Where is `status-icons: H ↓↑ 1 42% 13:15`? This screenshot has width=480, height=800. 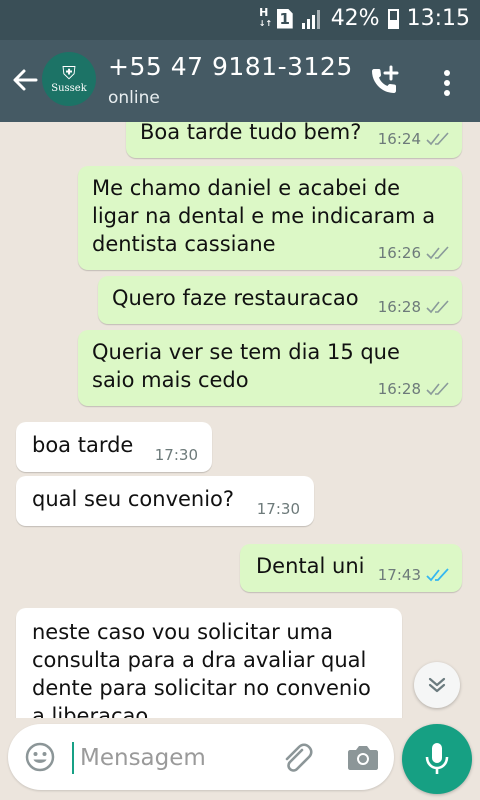 status-icons: H ↓↑ 1 42% 13:15 is located at coordinates (364, 18).